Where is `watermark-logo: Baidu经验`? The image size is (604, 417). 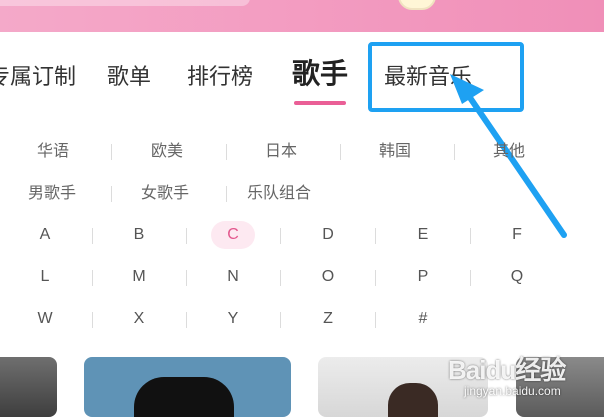
watermark-logo: Baidu经验 is located at coordinates (507, 370).